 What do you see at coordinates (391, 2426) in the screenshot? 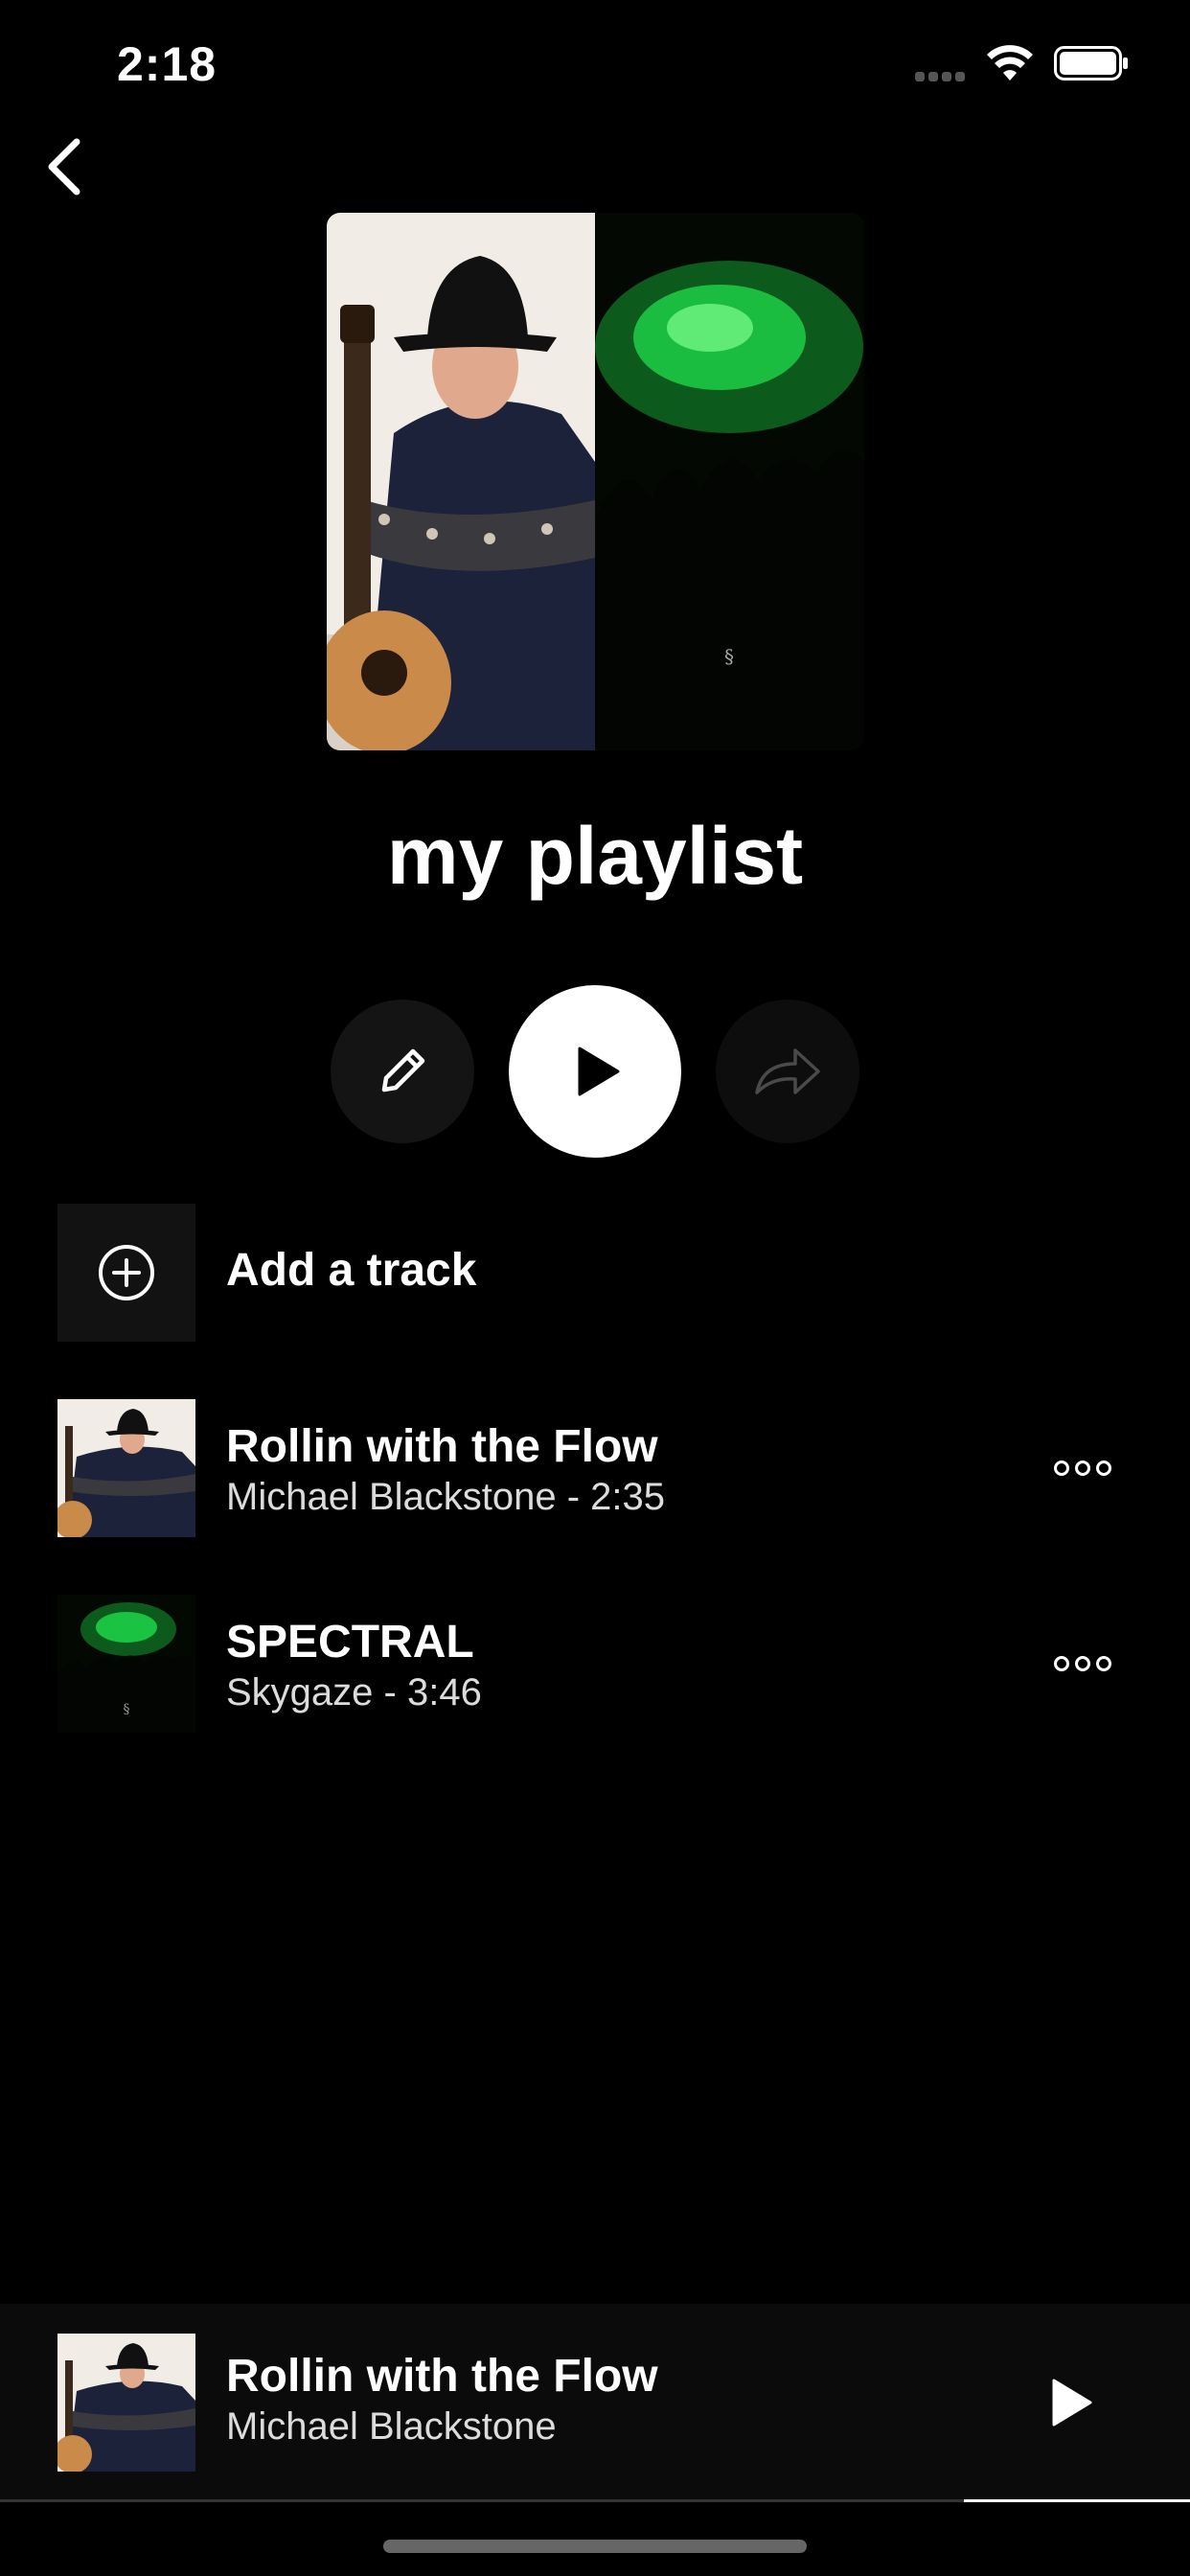
I see `now-playing-artist: Michael Blackstone` at bounding box center [391, 2426].